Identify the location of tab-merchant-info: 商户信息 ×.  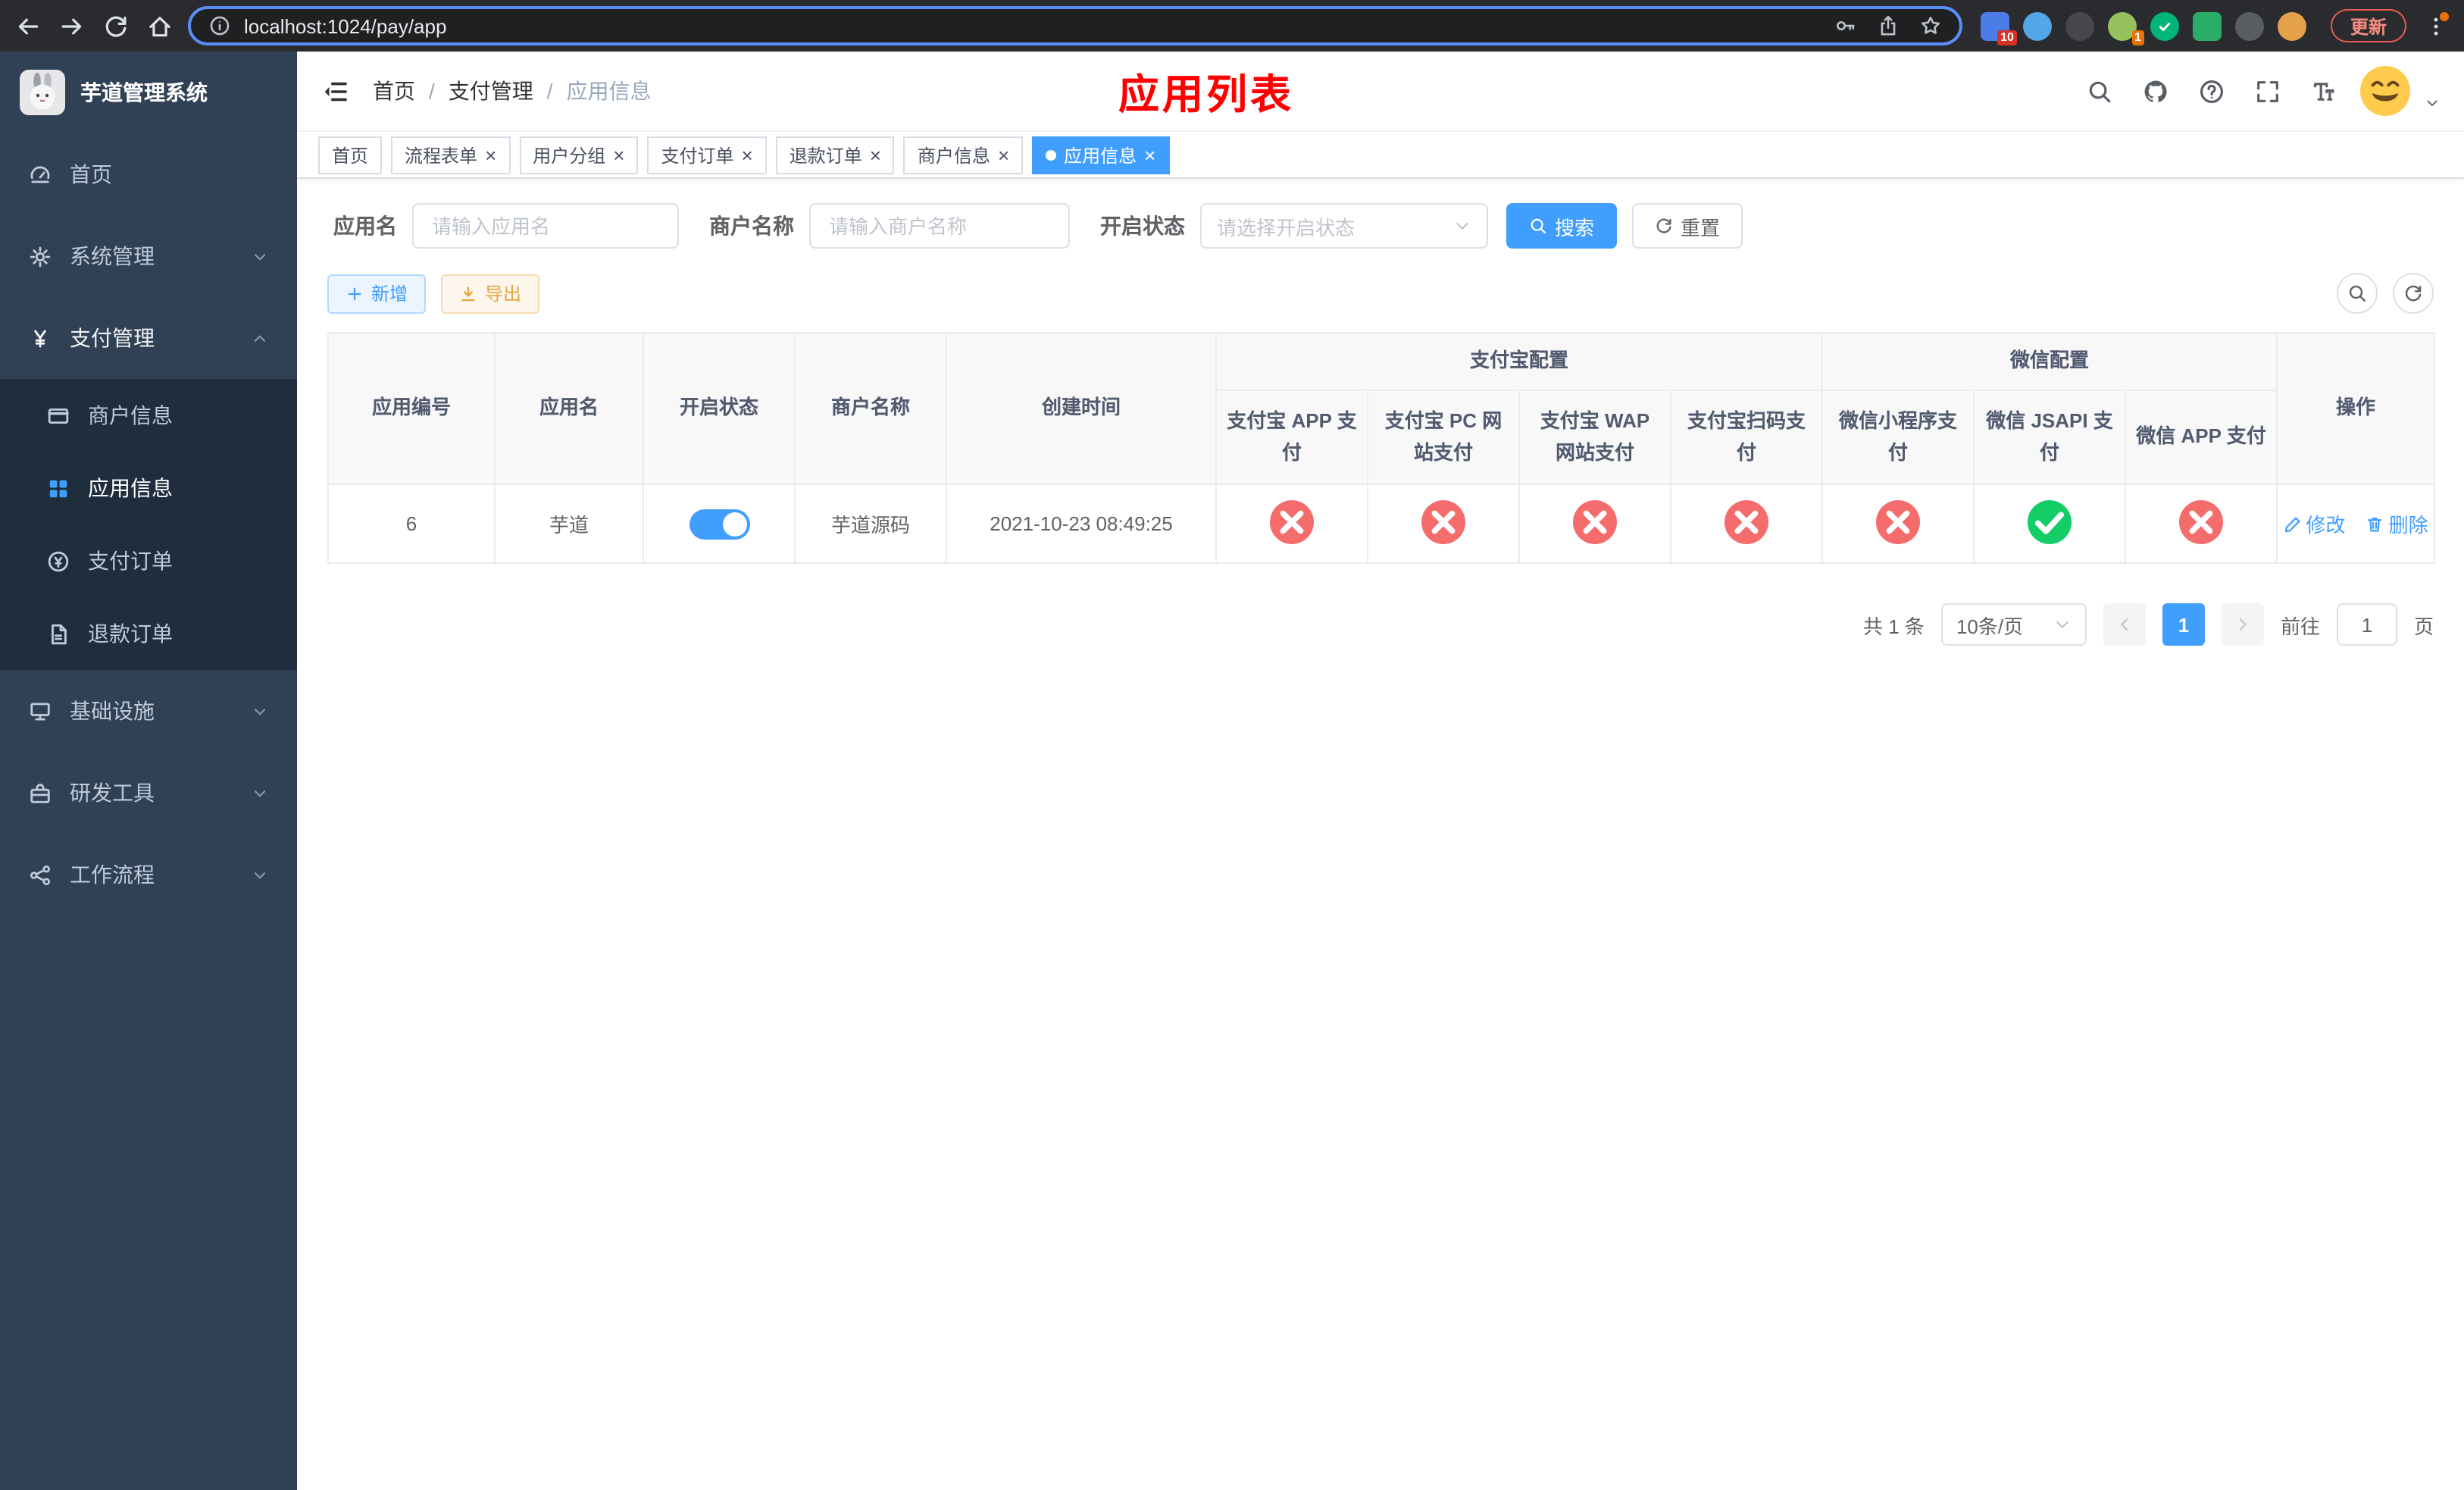
(963, 155).